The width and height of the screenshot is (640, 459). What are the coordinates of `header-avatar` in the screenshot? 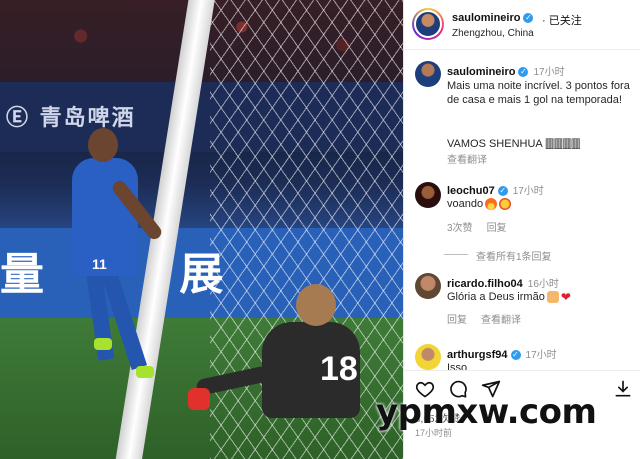 It's located at (428, 24).